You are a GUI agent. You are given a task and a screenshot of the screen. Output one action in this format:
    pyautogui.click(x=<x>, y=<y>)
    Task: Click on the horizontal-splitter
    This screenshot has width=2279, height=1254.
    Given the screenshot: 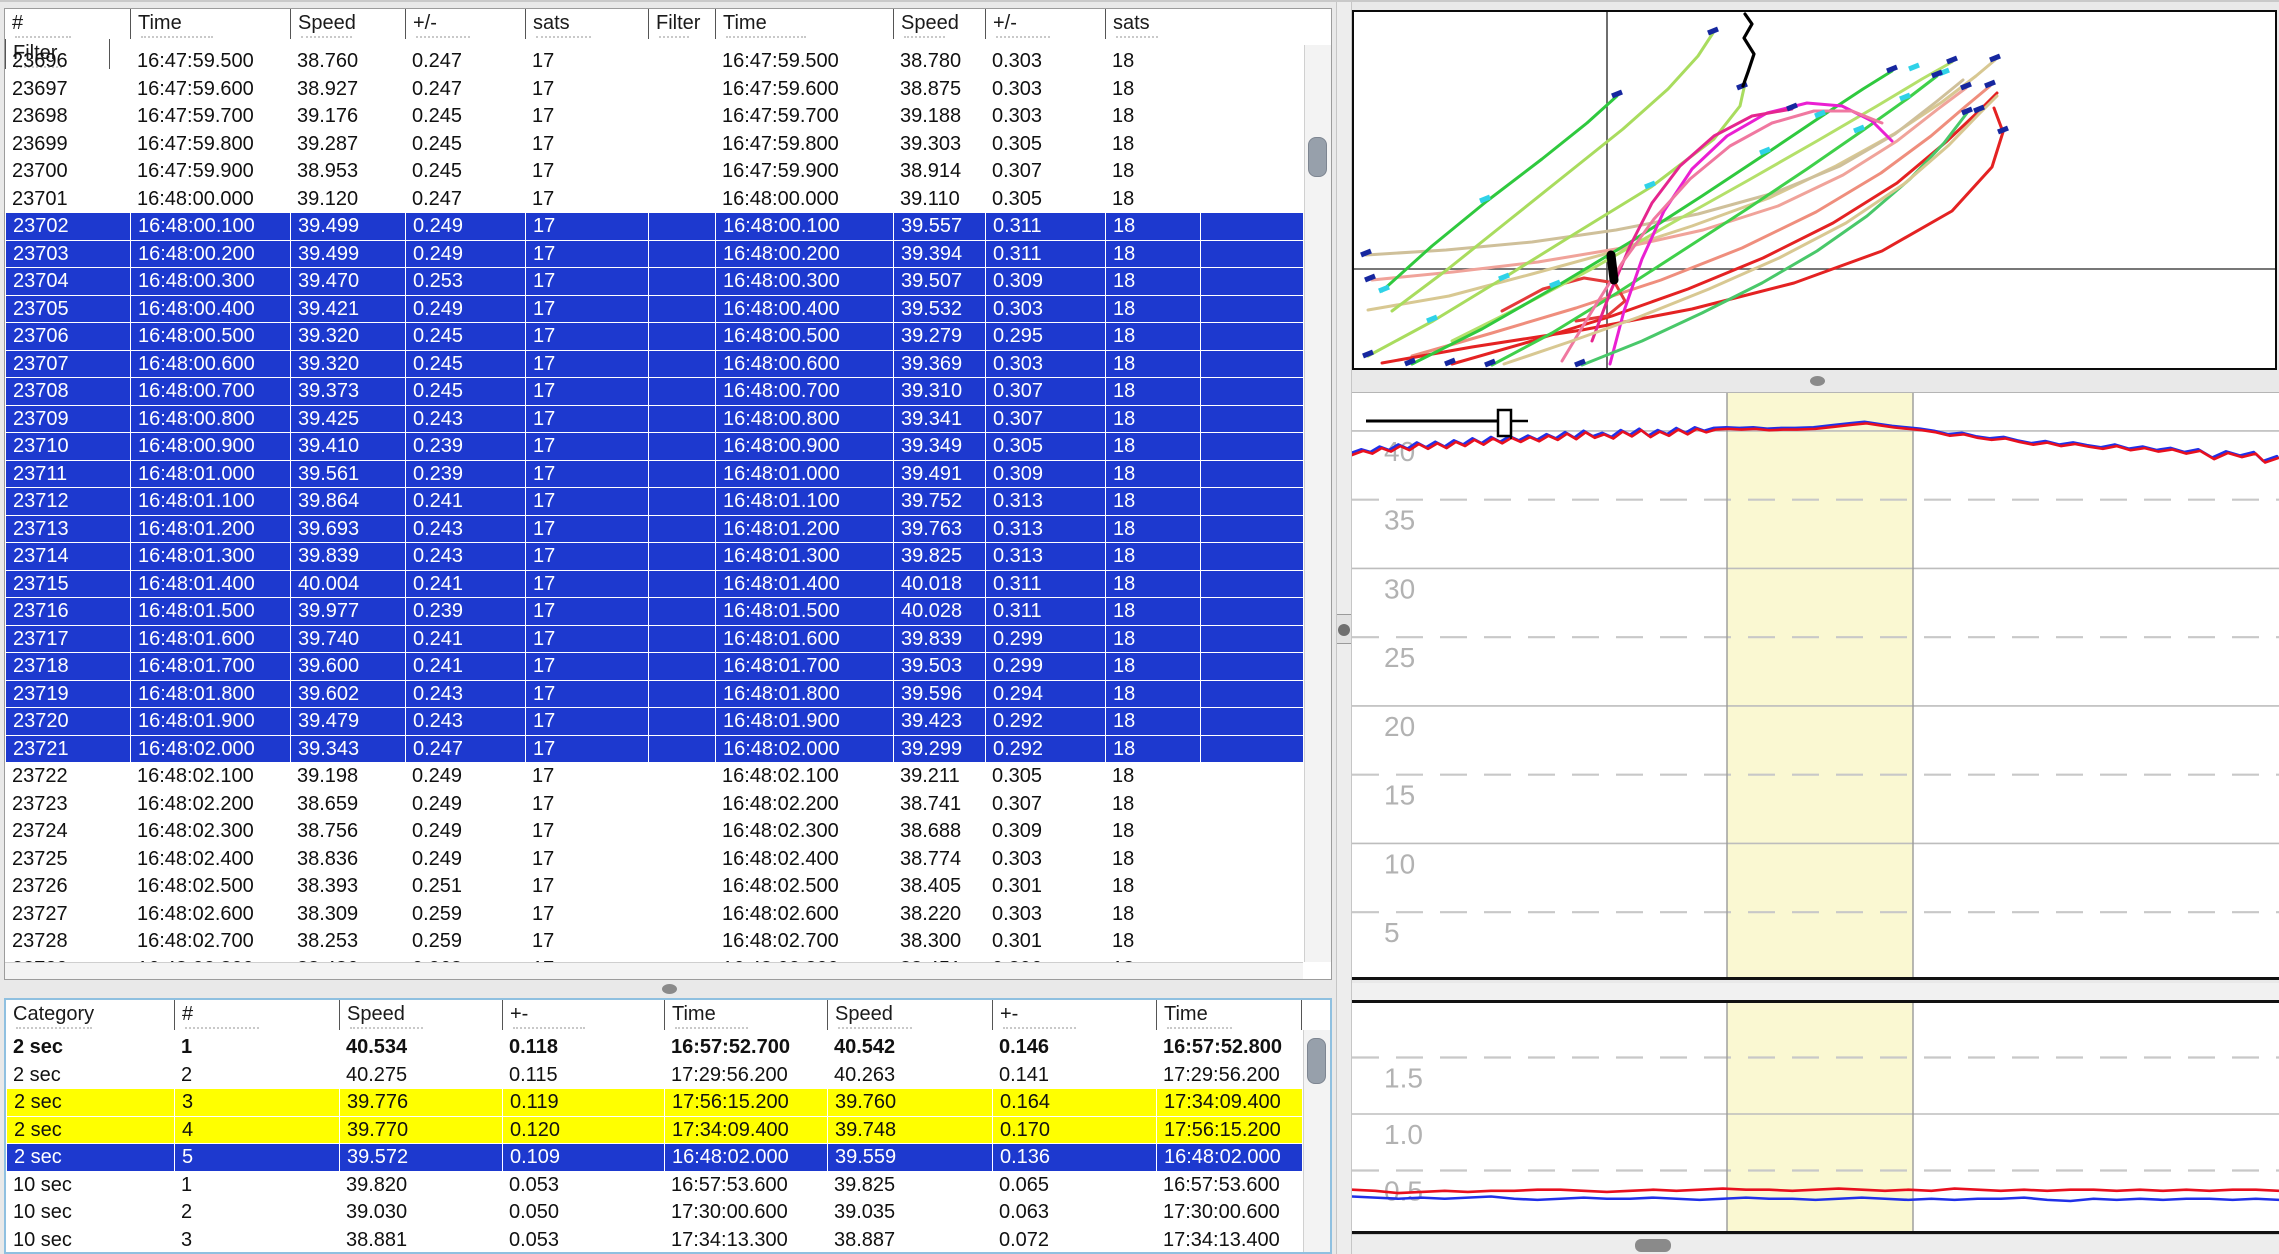 What is the action you would take?
    pyautogui.click(x=668, y=989)
    